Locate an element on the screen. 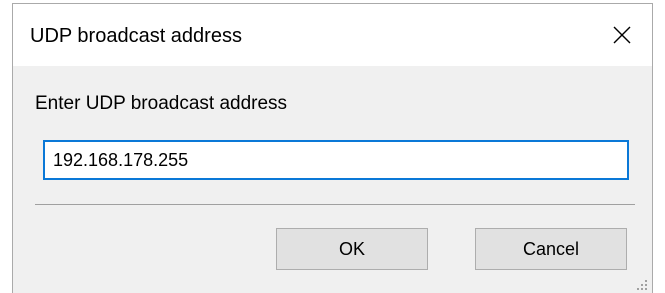 The height and width of the screenshot is (293, 665). window-title: UDP broadcast address is located at coordinates (136, 36).